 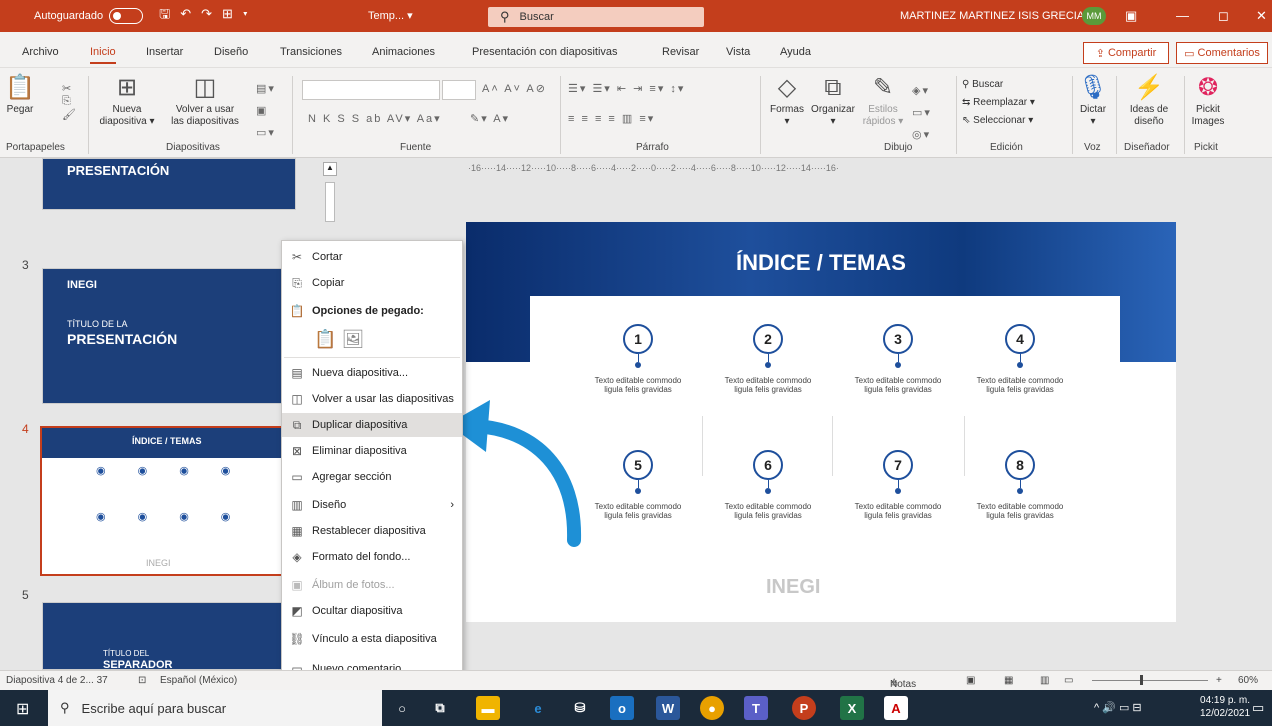 I want to click on language: Español (México), so click(x=198, y=680).